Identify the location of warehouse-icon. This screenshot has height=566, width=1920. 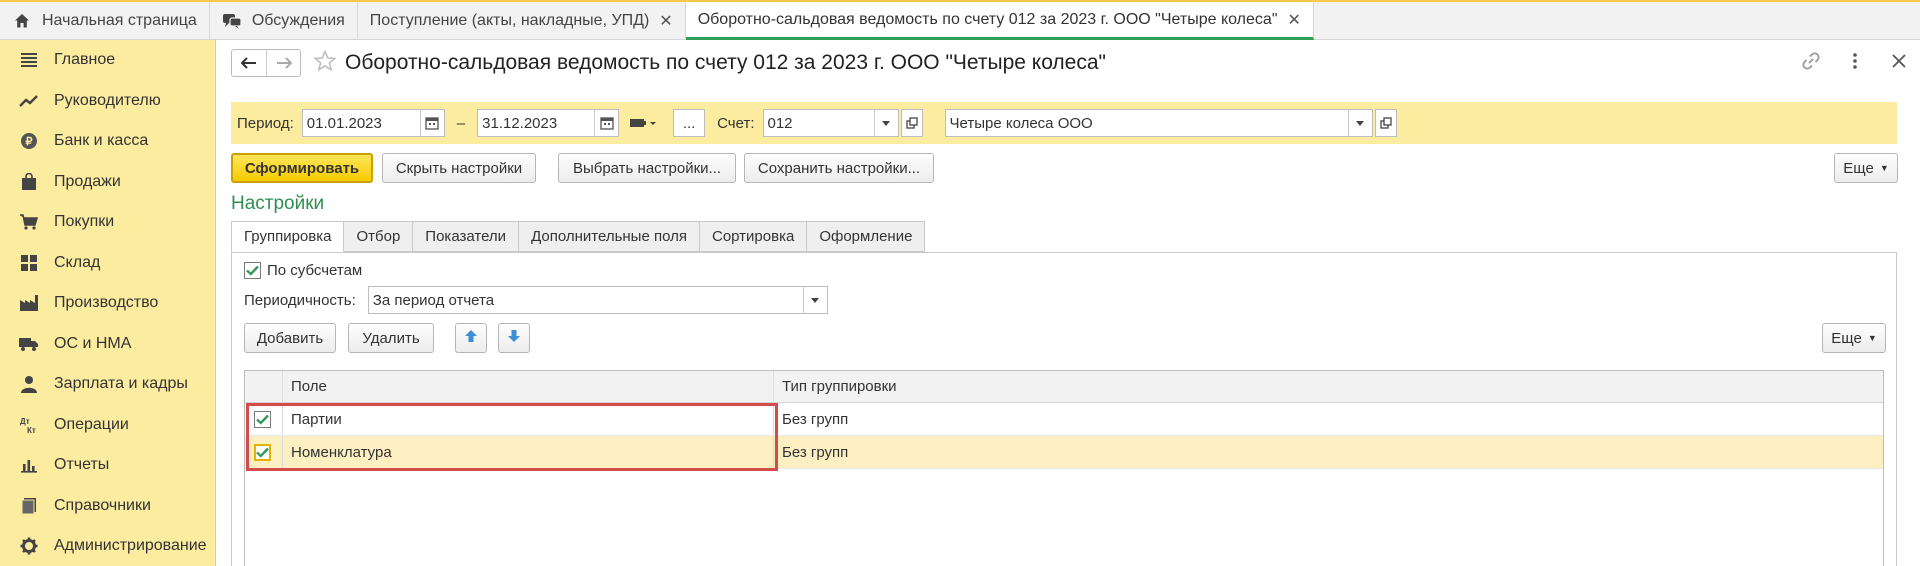
(29, 263).